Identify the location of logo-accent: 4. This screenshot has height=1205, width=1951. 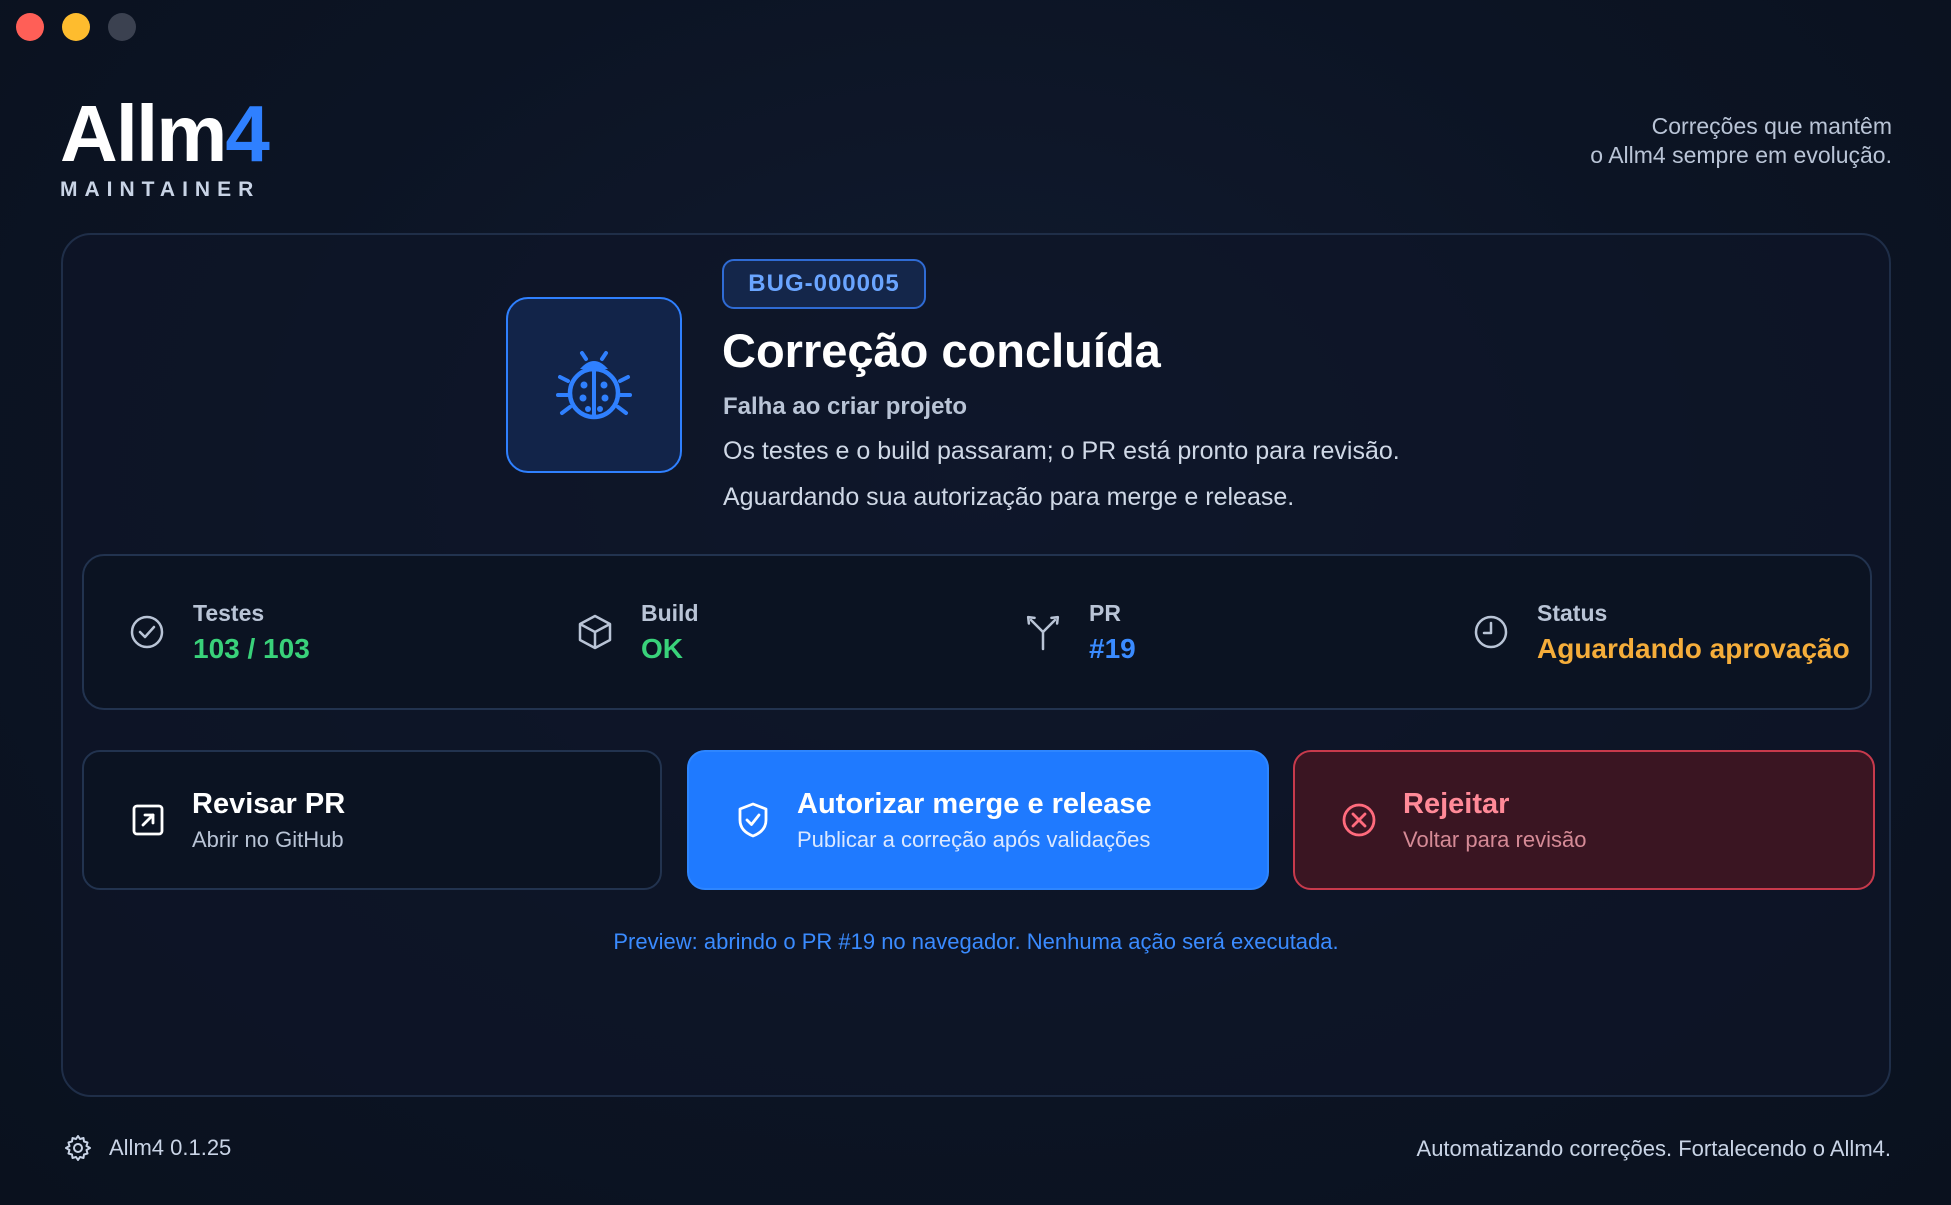
(247, 133).